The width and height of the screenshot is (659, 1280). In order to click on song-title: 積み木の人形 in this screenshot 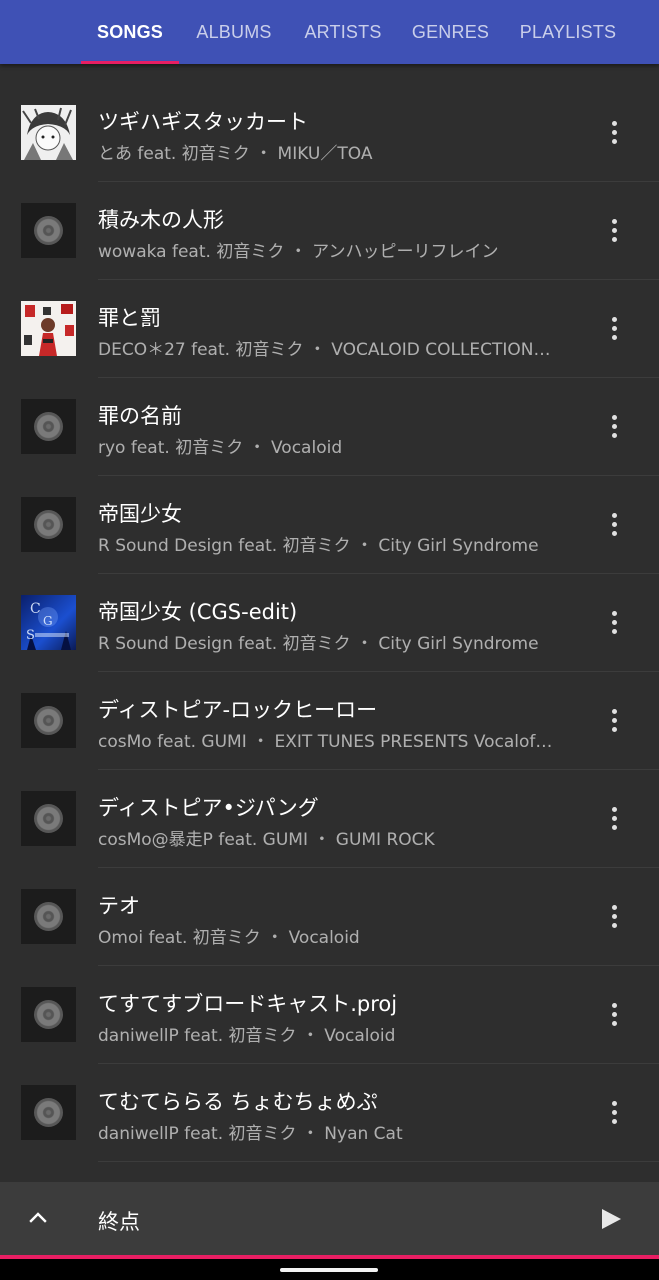, I will do `click(161, 220)`.